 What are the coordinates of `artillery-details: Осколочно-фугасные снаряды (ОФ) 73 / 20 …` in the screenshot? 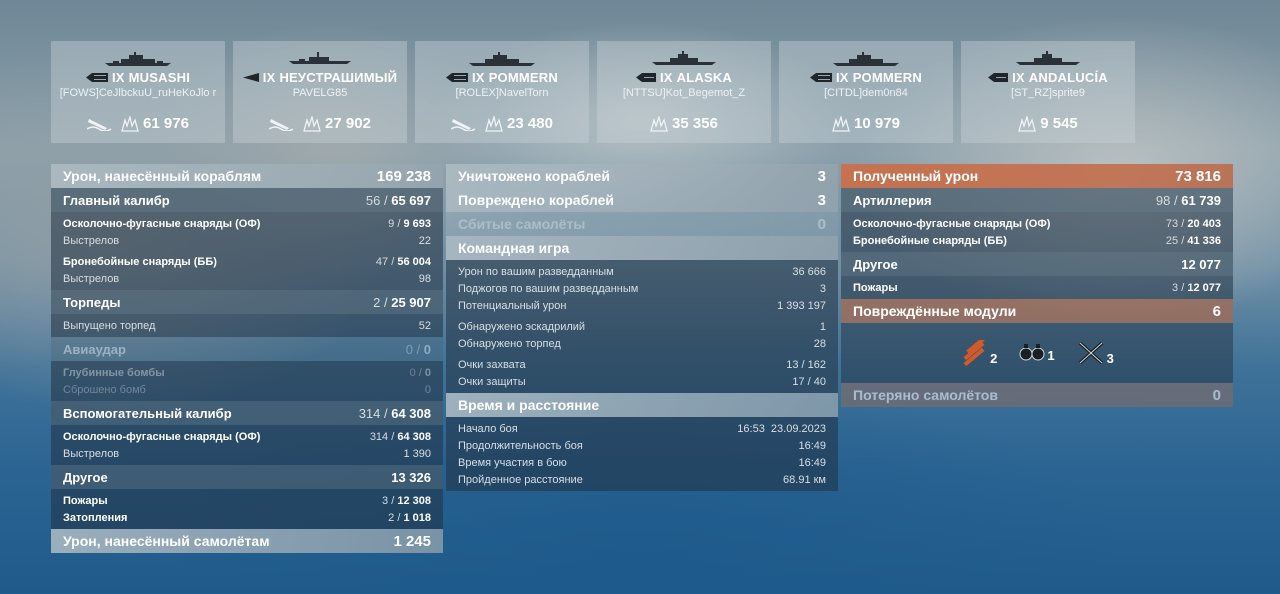 It's located at (1037, 232).